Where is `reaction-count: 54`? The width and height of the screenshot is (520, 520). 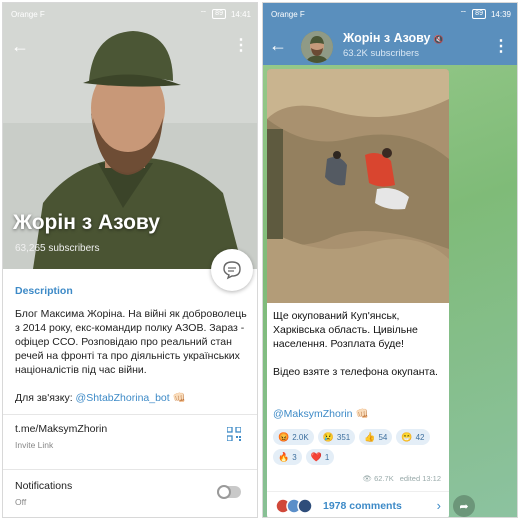 reaction-count: 54 is located at coordinates (383, 437).